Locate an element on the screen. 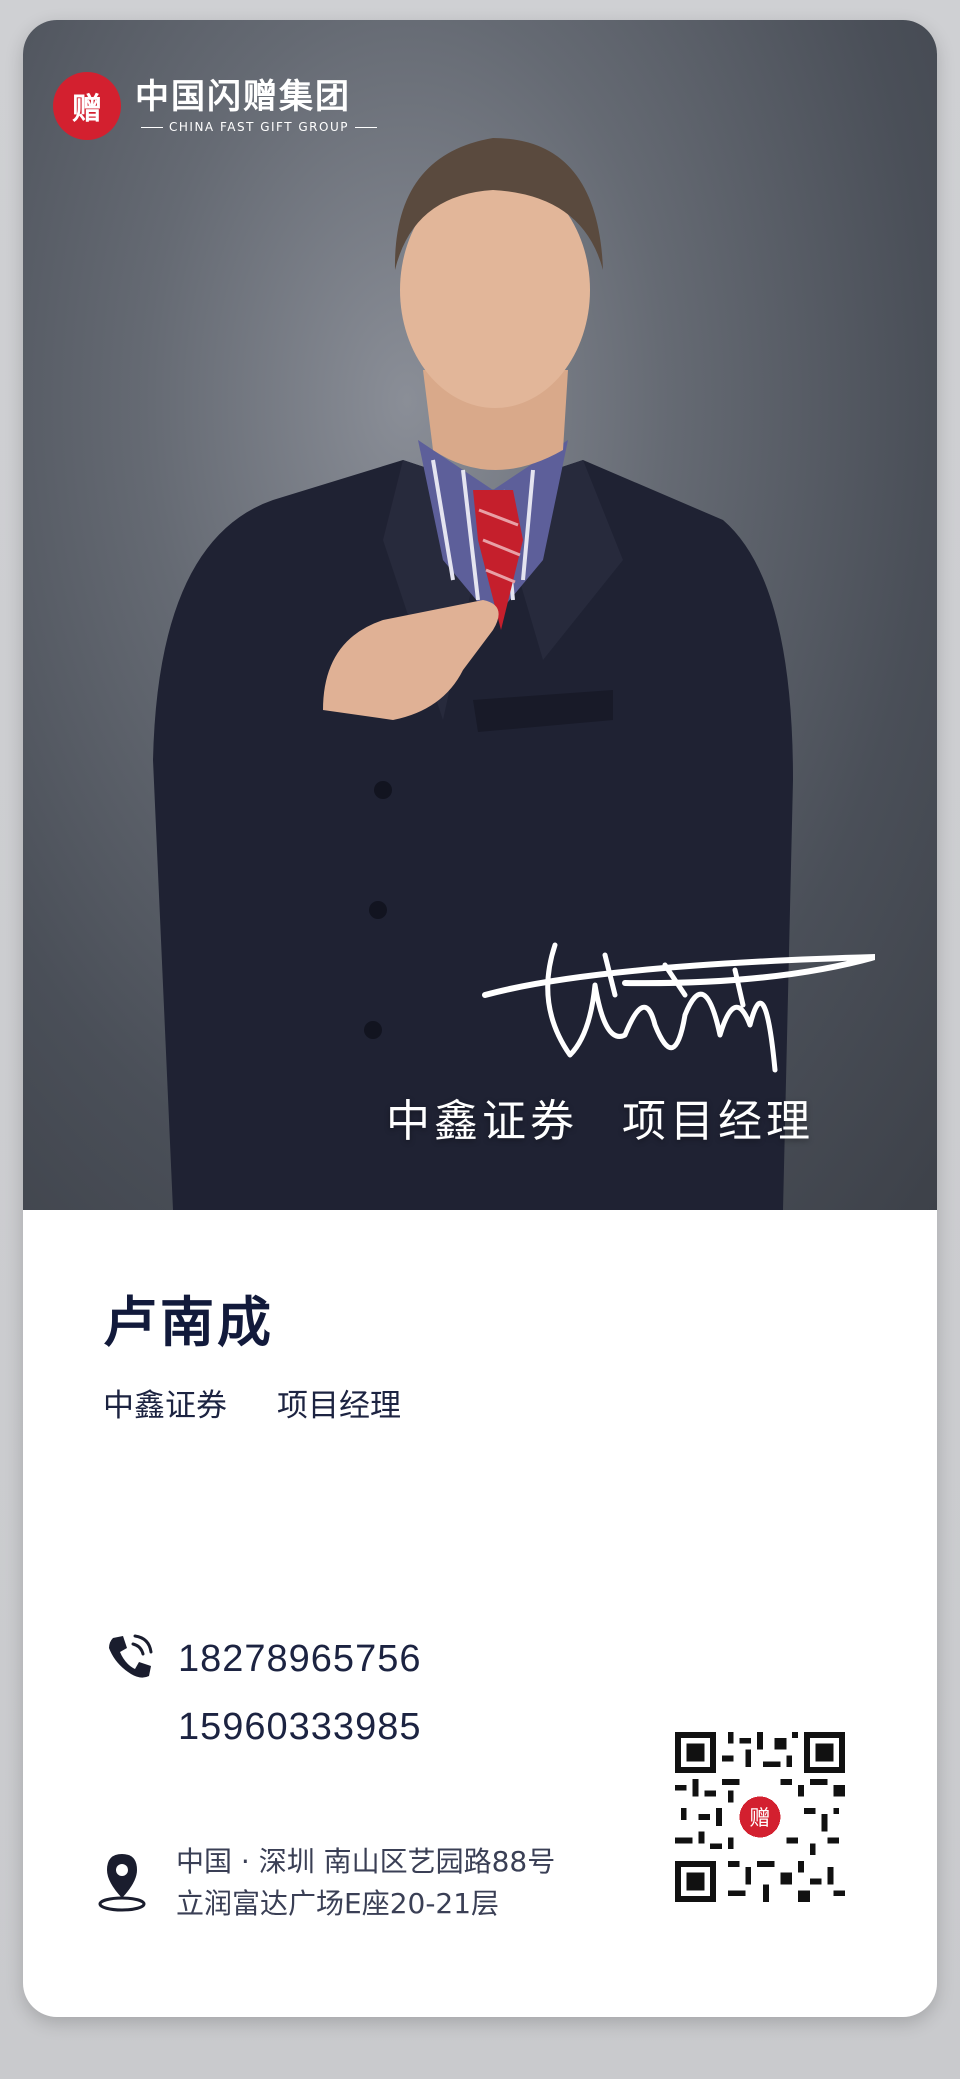 The width and height of the screenshot is (960, 2079). address-line-2: 立润富达广场E座20-21层 is located at coordinates (338, 1903).